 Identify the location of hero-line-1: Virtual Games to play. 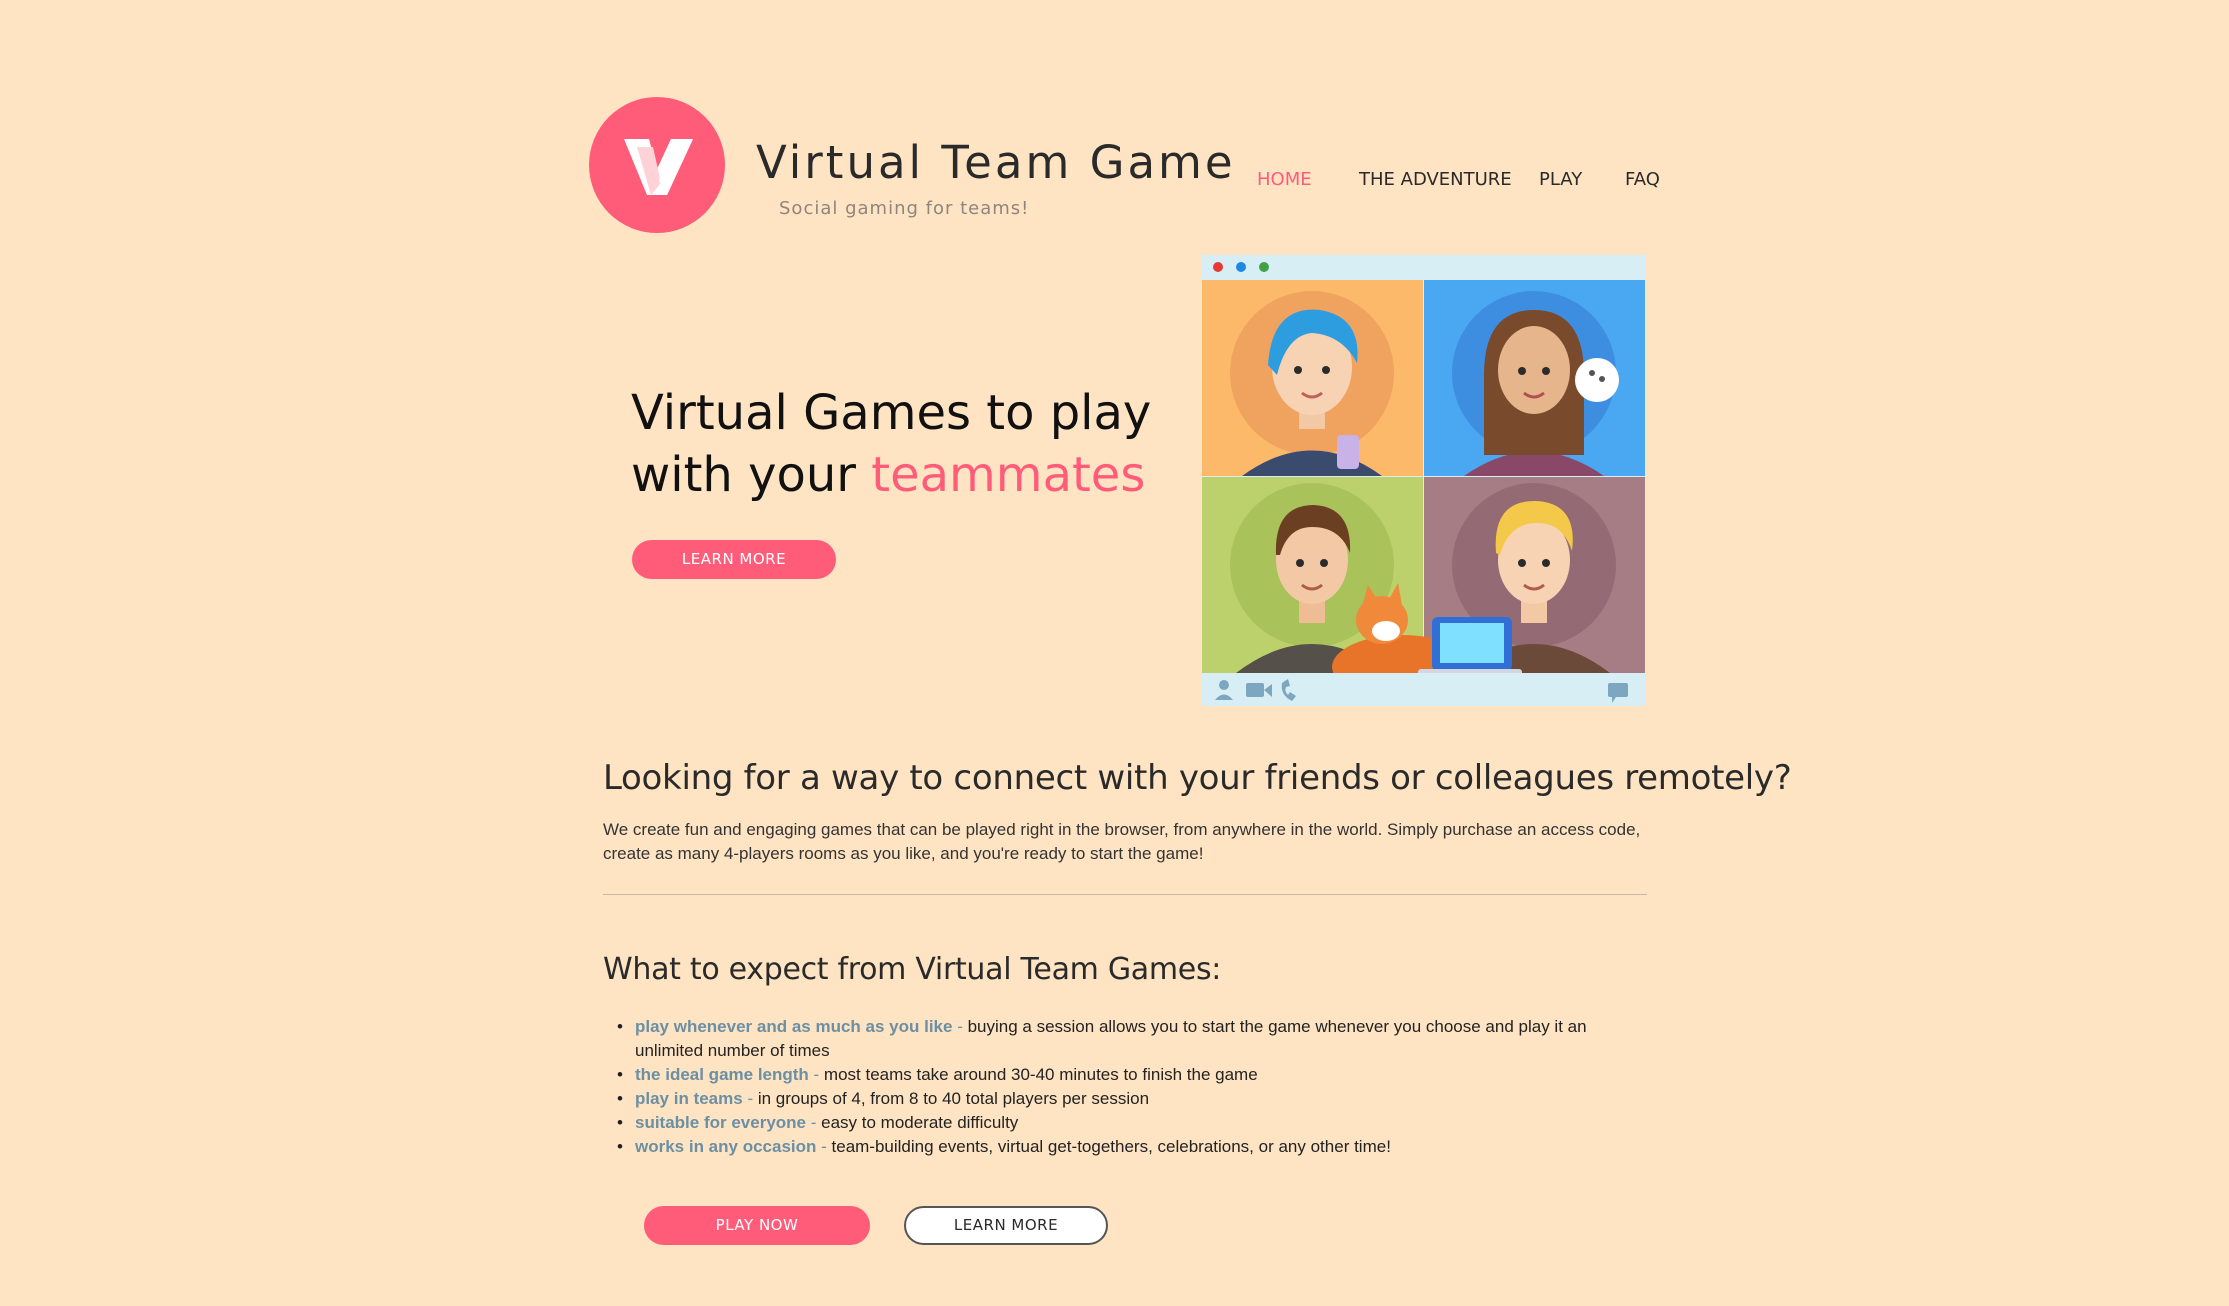
(891, 413).